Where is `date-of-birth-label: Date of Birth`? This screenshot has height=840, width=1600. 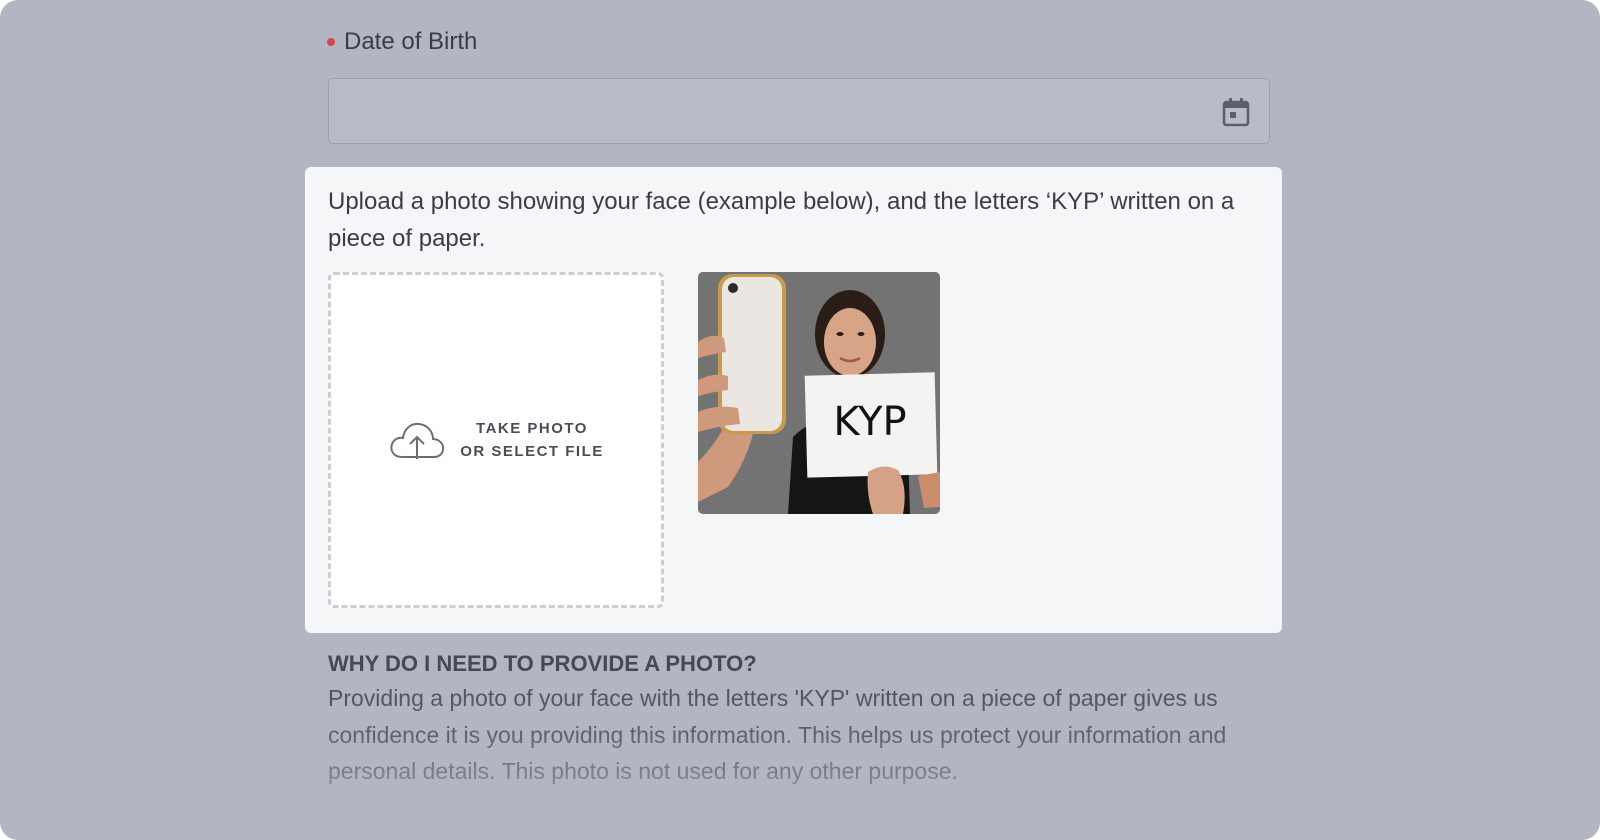
date-of-birth-label: Date of Birth is located at coordinates (402, 42).